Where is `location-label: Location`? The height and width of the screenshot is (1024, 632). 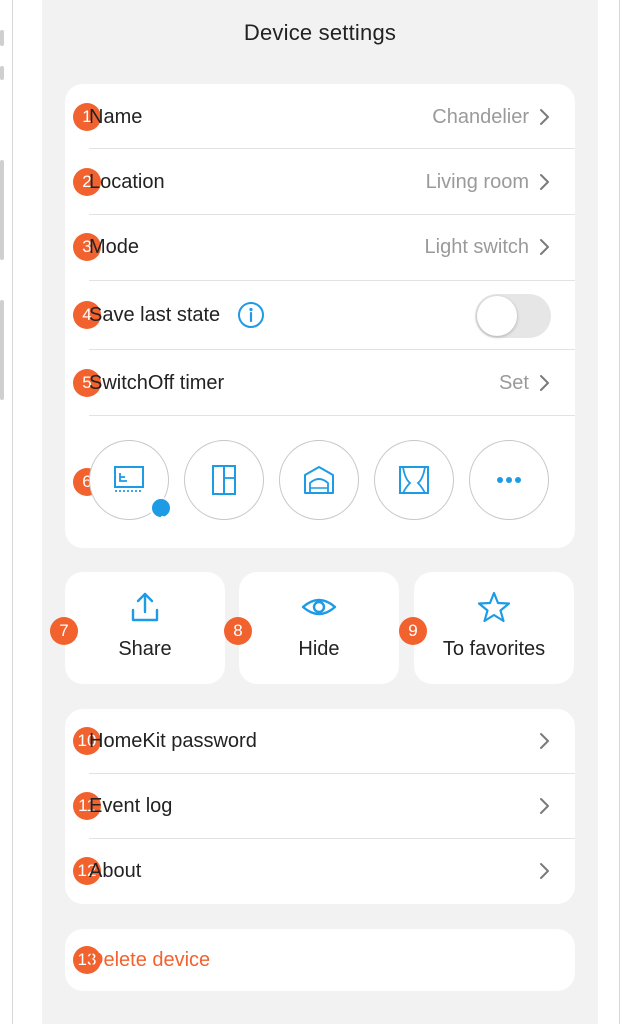
location-label: Location is located at coordinates (127, 182).